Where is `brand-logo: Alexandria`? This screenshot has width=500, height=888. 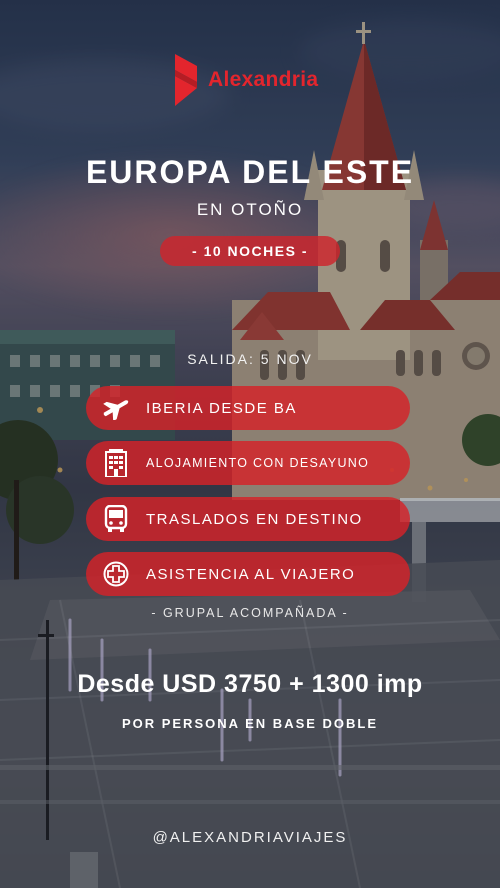
brand-logo: Alexandria is located at coordinates (245, 80).